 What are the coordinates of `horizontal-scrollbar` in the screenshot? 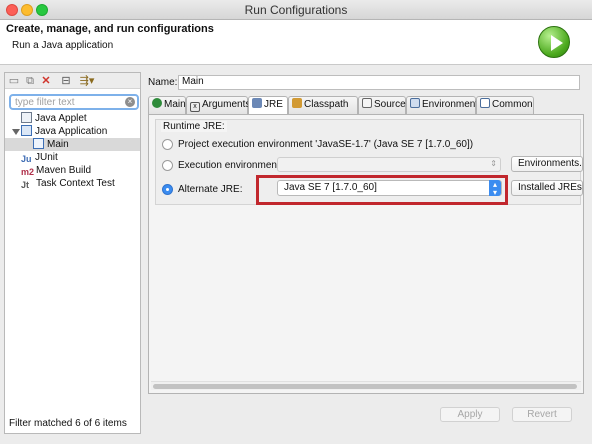 It's located at (366, 385).